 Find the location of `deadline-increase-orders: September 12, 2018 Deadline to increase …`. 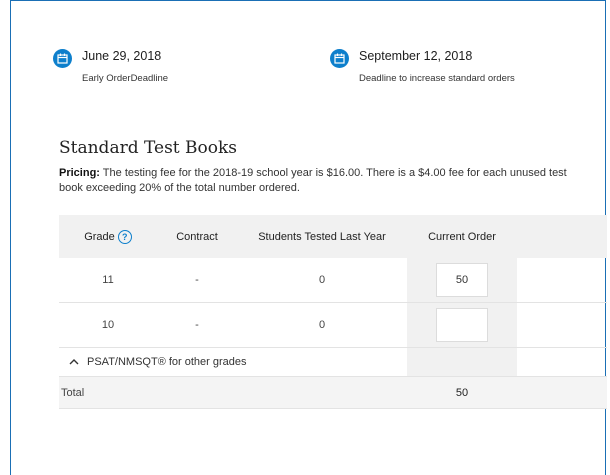

deadline-increase-orders: September 12, 2018 Deadline to increase … is located at coordinates (422, 66).